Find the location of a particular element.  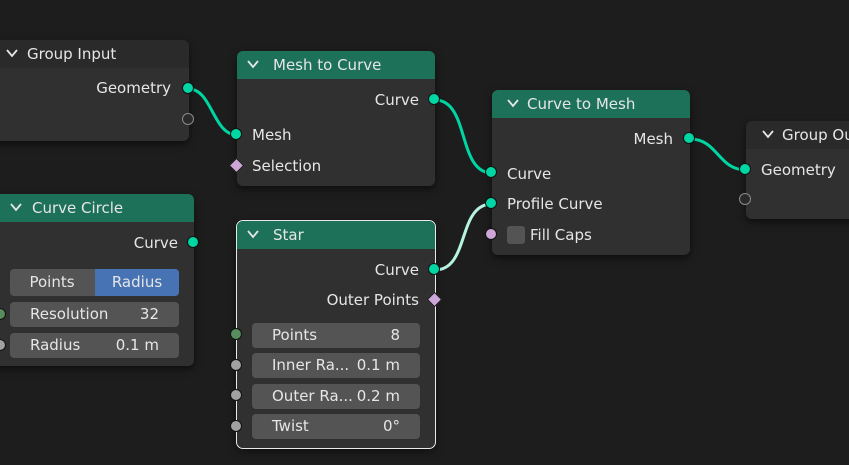

link-star-to-profile-curve is located at coordinates (463, 237).